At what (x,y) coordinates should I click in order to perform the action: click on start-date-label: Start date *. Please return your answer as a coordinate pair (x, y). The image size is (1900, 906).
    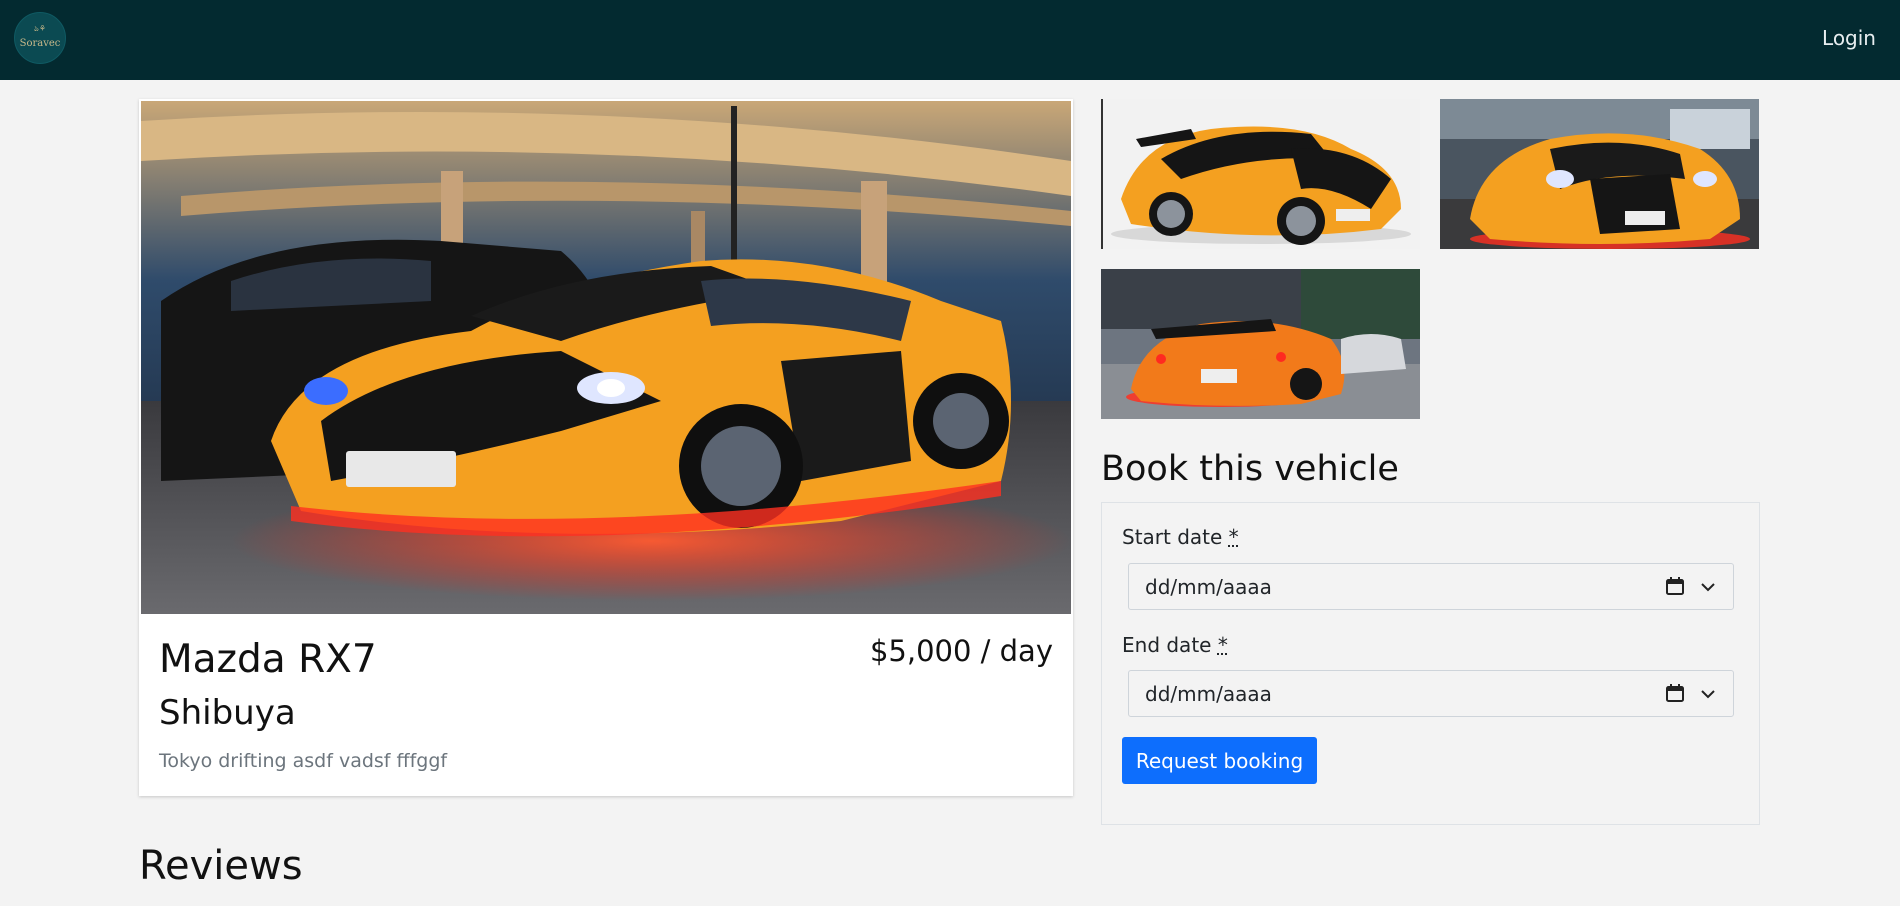
    Looking at the image, I should click on (1180, 537).